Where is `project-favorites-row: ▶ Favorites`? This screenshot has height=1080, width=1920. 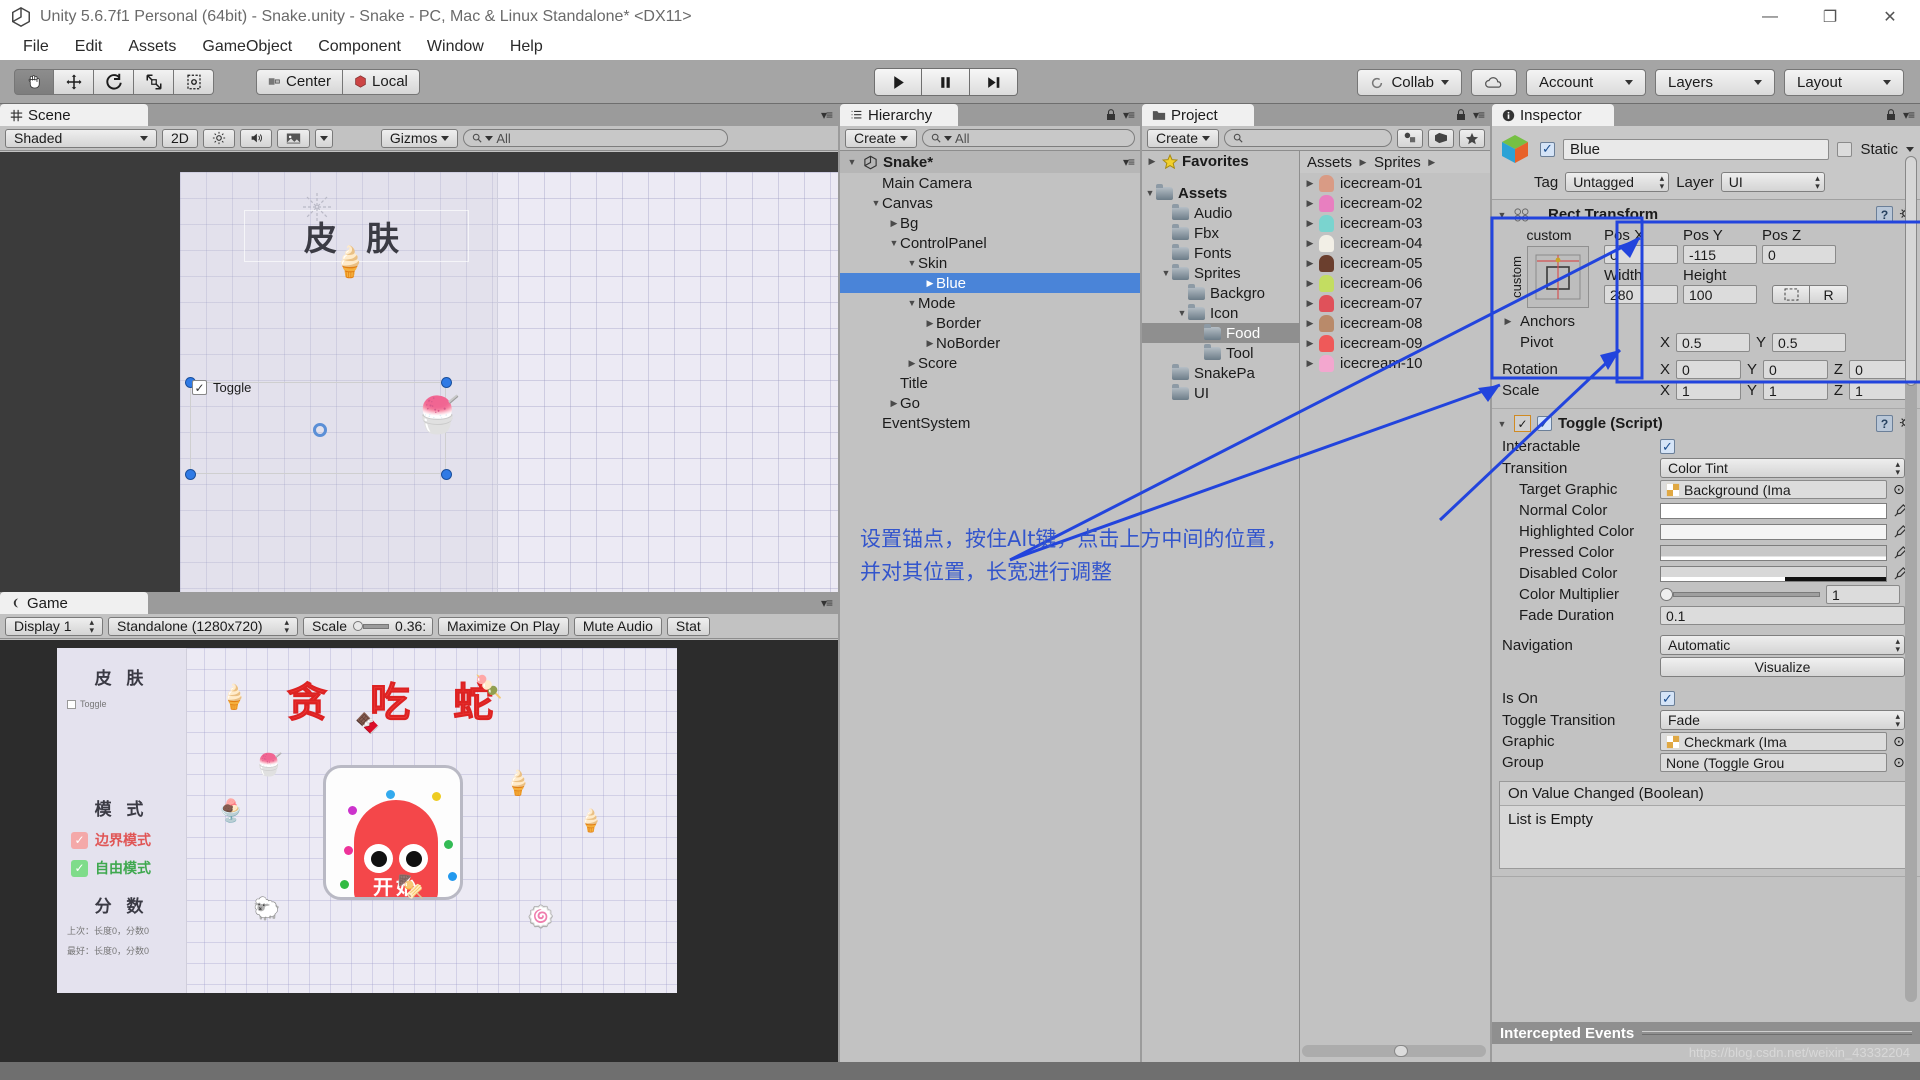 project-favorites-row: ▶ Favorites is located at coordinates (1220, 161).